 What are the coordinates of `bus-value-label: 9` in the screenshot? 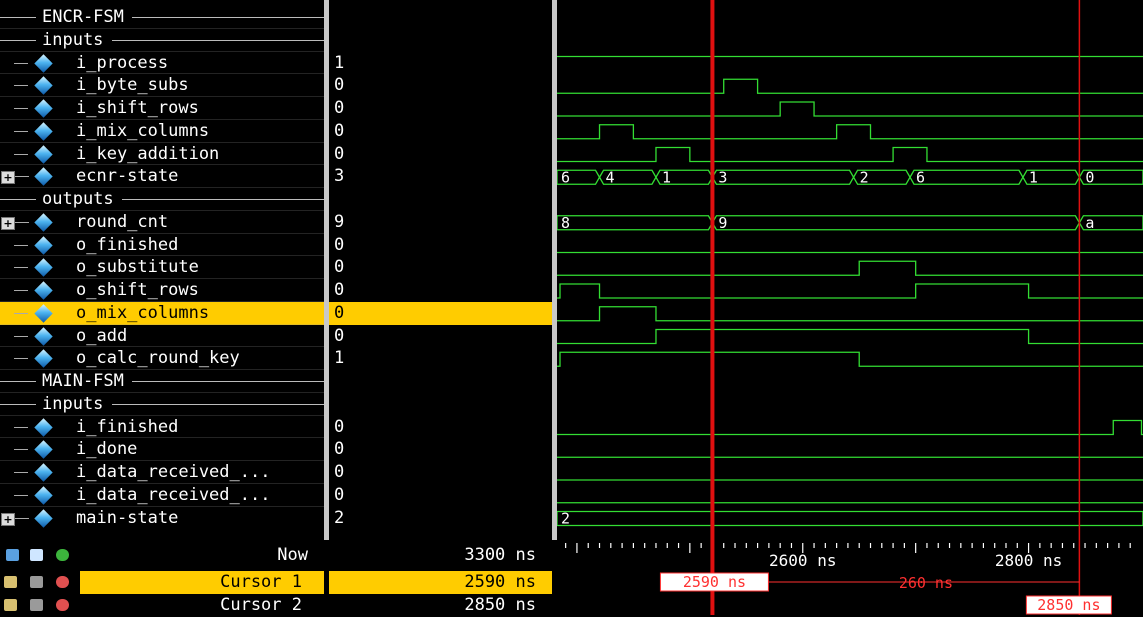 It's located at (722, 223).